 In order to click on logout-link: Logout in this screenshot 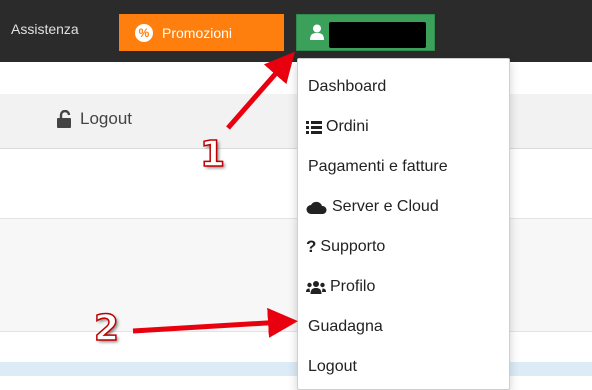, I will do `click(94, 119)`.